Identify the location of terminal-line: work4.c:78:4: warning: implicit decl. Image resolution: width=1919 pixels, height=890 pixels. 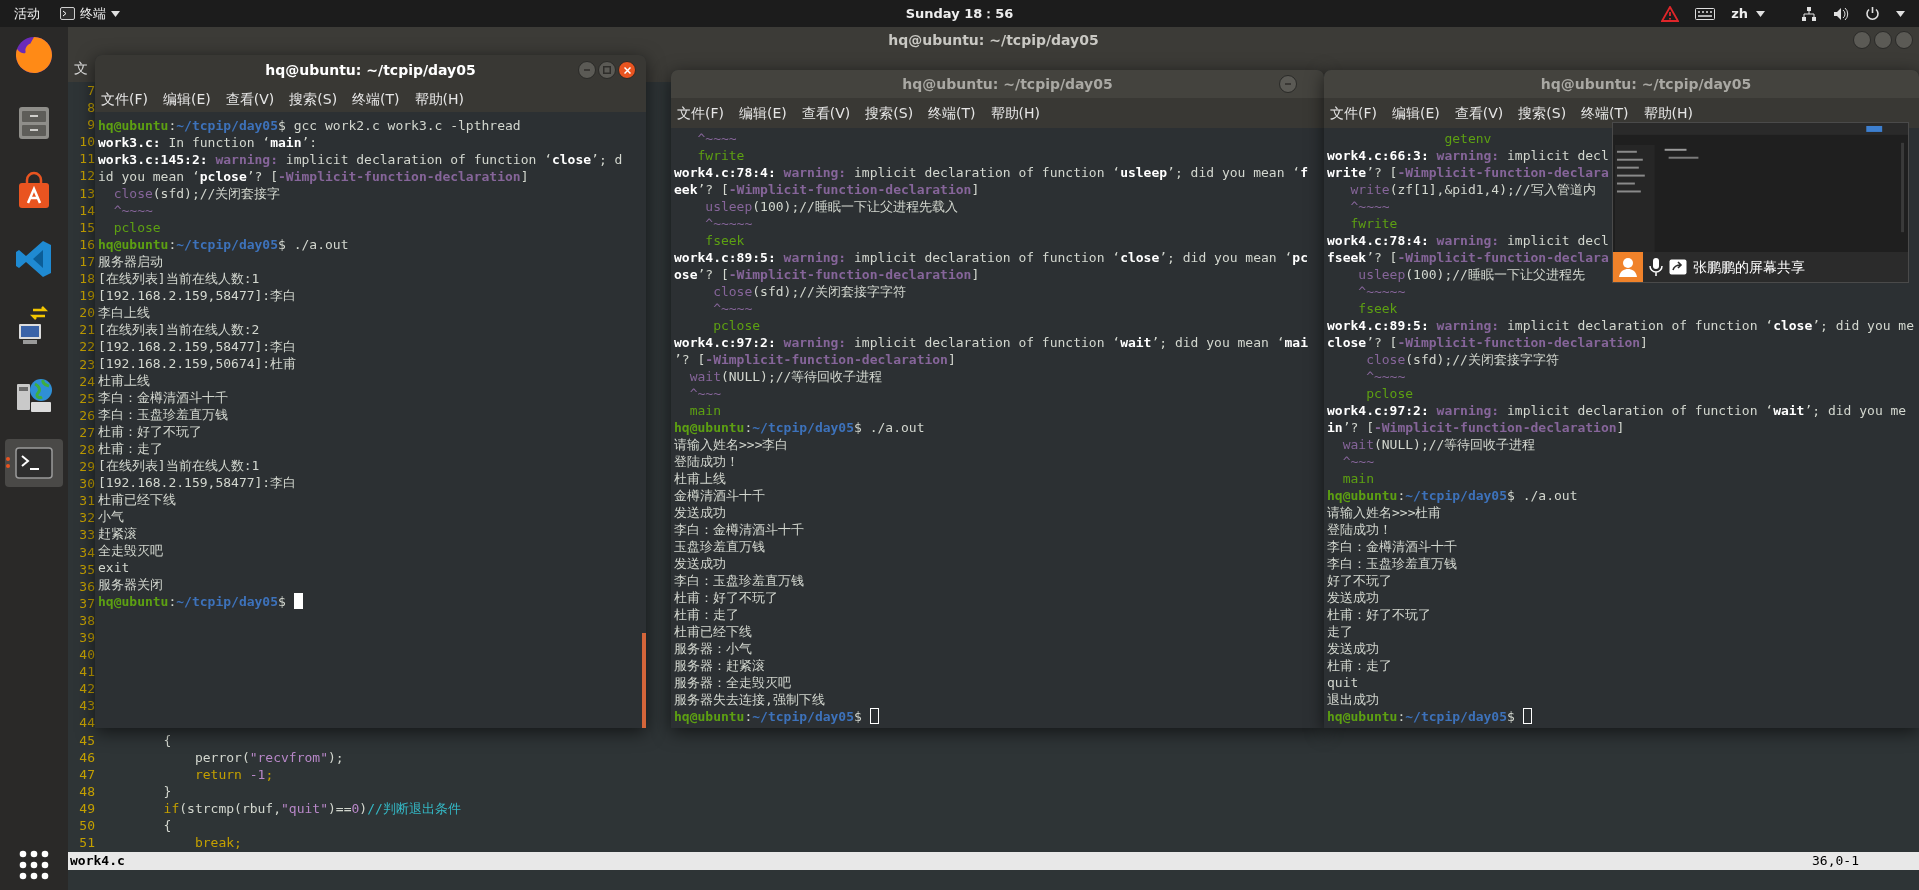
(1468, 240).